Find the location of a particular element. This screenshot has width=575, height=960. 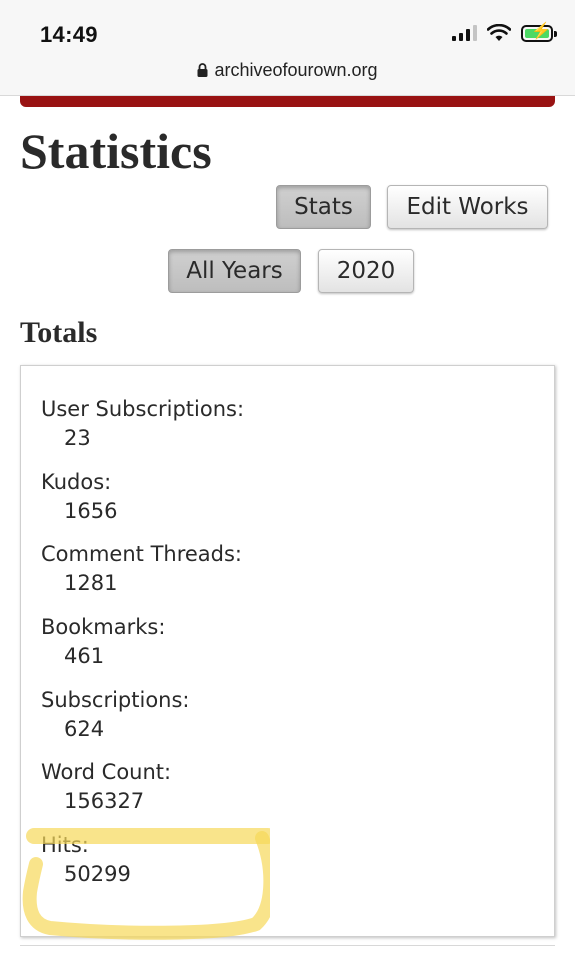

stat-user-subscriptions: User Subscriptions: 23 is located at coordinates (142, 426).